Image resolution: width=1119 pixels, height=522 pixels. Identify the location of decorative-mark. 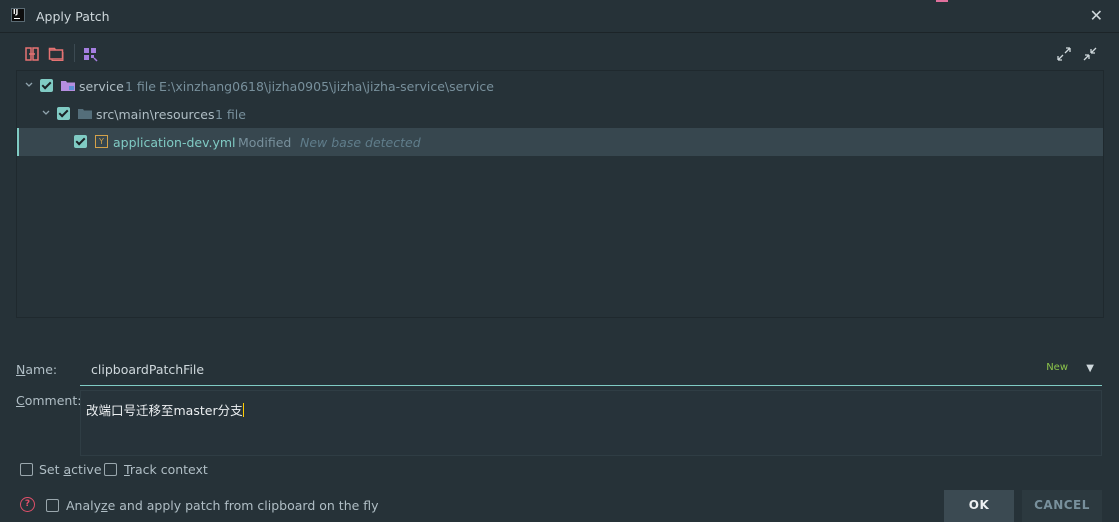
(942, 1).